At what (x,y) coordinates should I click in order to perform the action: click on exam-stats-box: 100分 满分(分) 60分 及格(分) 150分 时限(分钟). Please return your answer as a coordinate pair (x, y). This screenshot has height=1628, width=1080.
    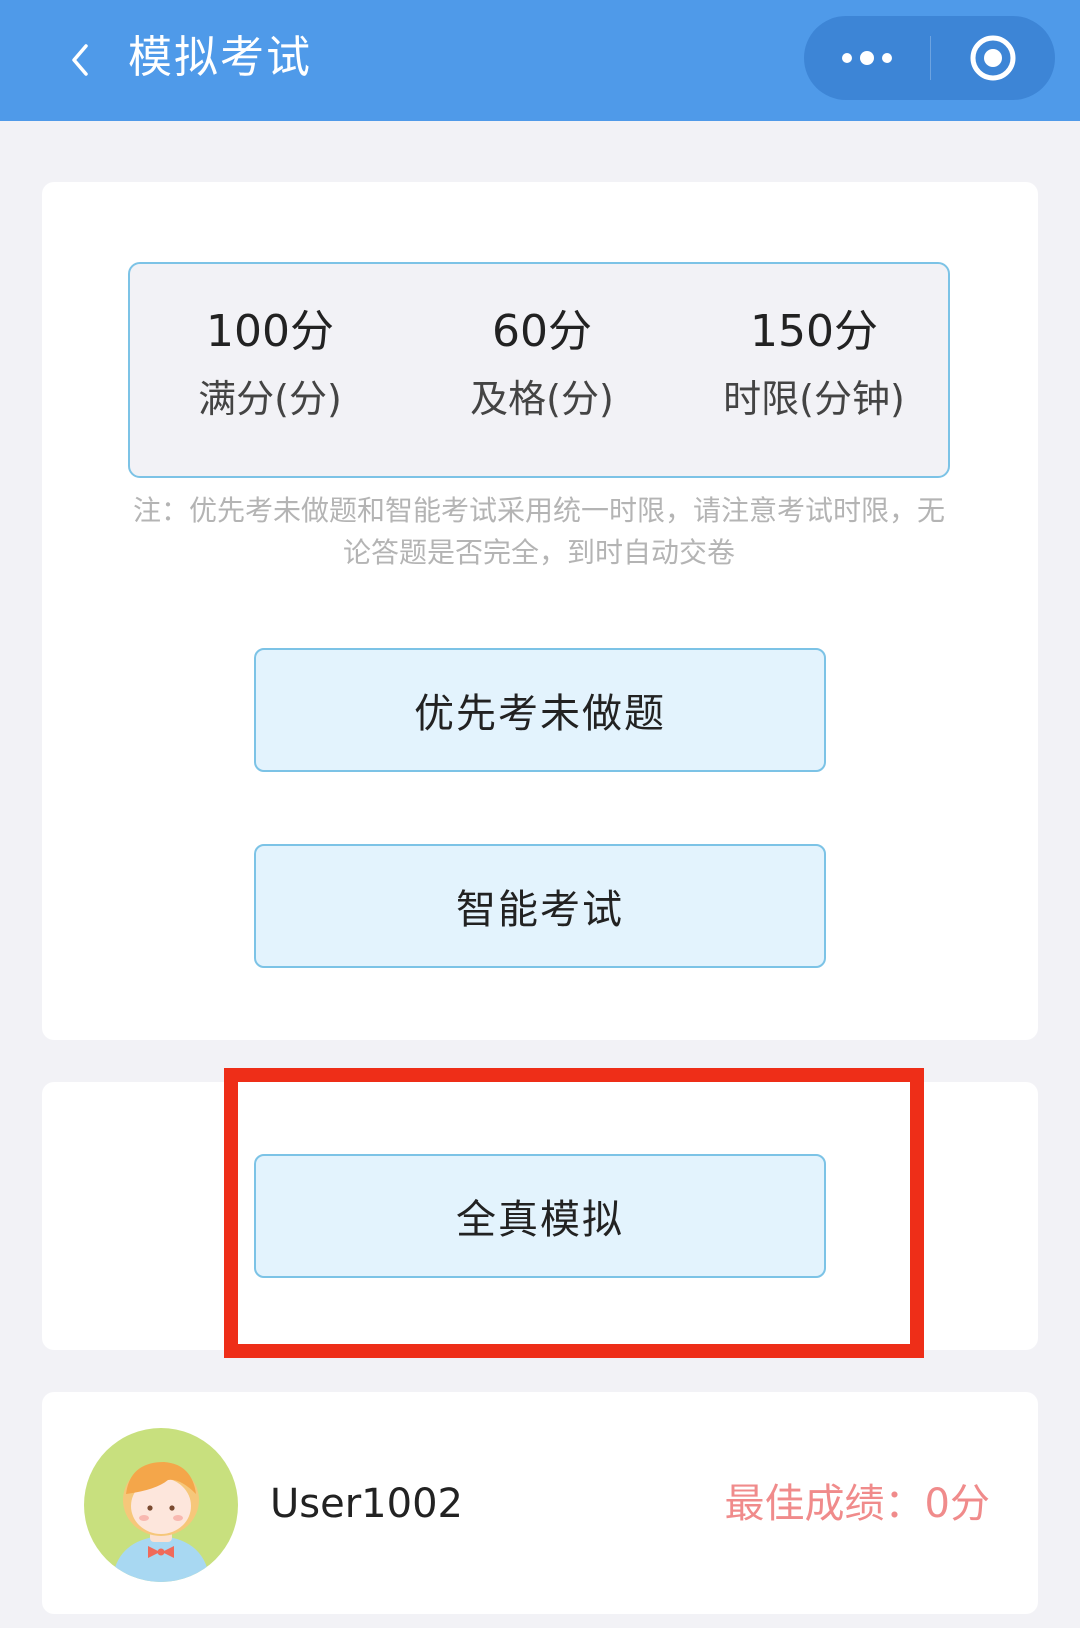
    Looking at the image, I should click on (539, 370).